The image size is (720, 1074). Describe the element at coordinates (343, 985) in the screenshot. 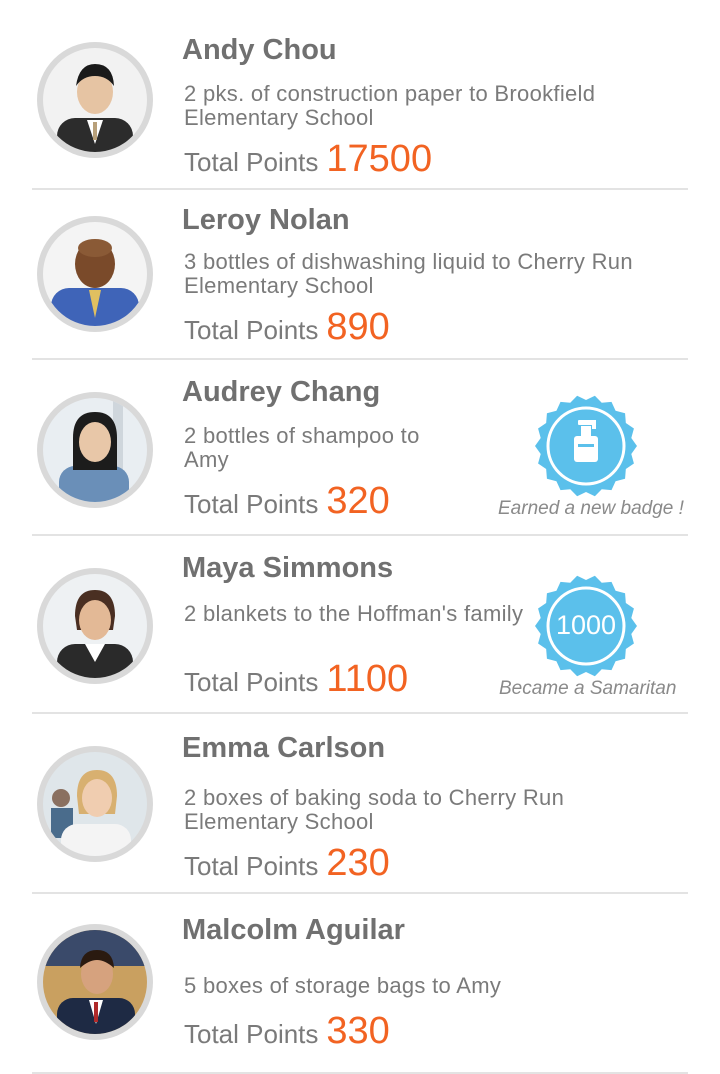

I see `donation-description: 5 boxes of storage bags to Amy` at that location.